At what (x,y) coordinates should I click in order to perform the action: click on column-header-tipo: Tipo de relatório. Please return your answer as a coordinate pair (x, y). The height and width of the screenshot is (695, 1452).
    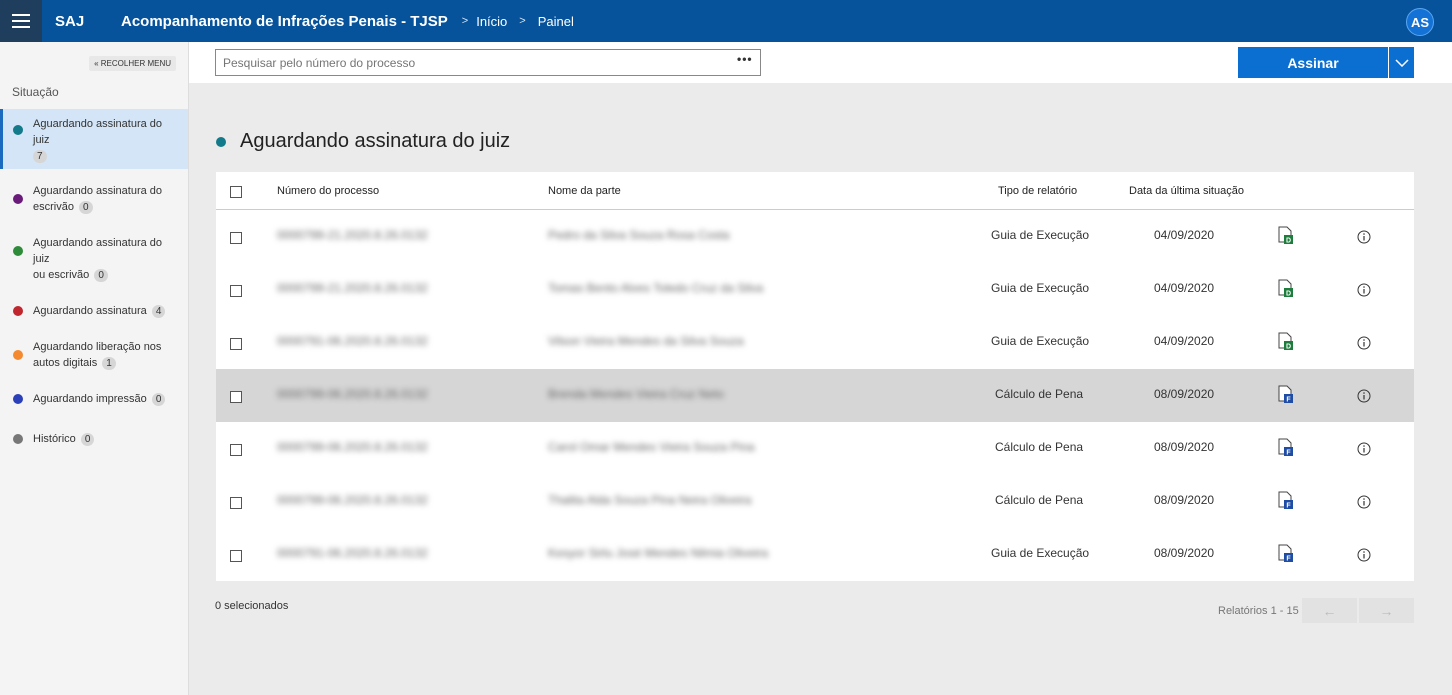
    Looking at the image, I should click on (1037, 191).